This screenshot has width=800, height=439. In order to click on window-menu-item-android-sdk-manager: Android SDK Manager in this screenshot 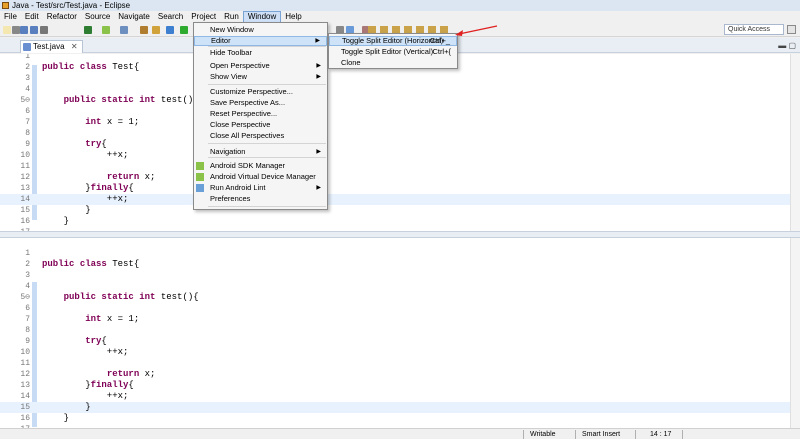, I will do `click(260, 166)`.